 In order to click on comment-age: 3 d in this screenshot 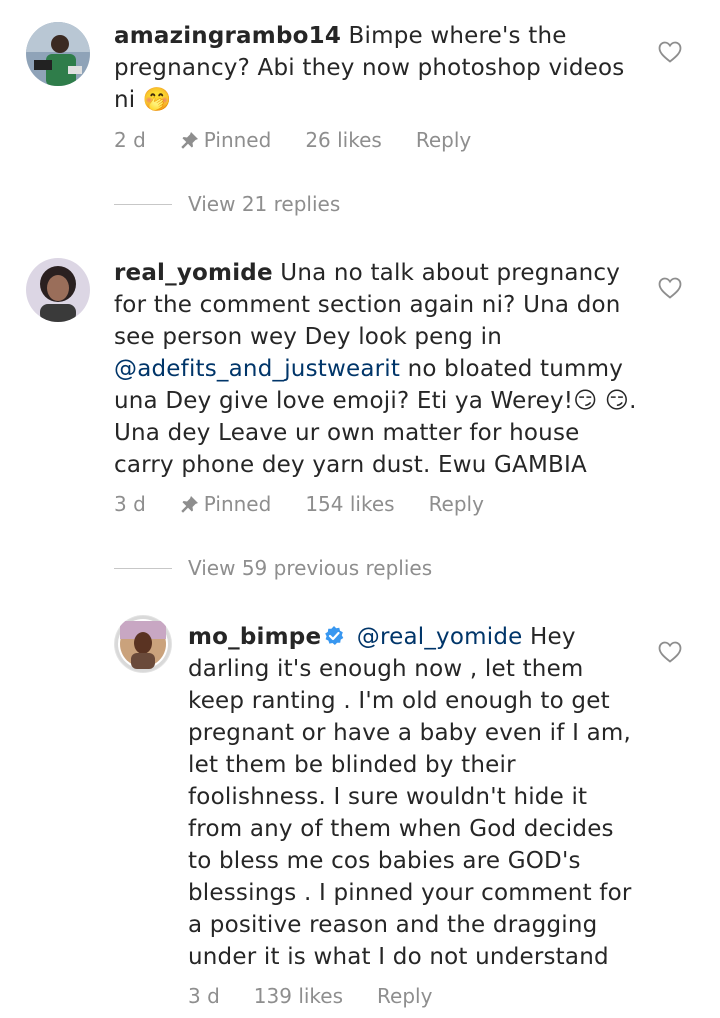, I will do `click(130, 504)`.